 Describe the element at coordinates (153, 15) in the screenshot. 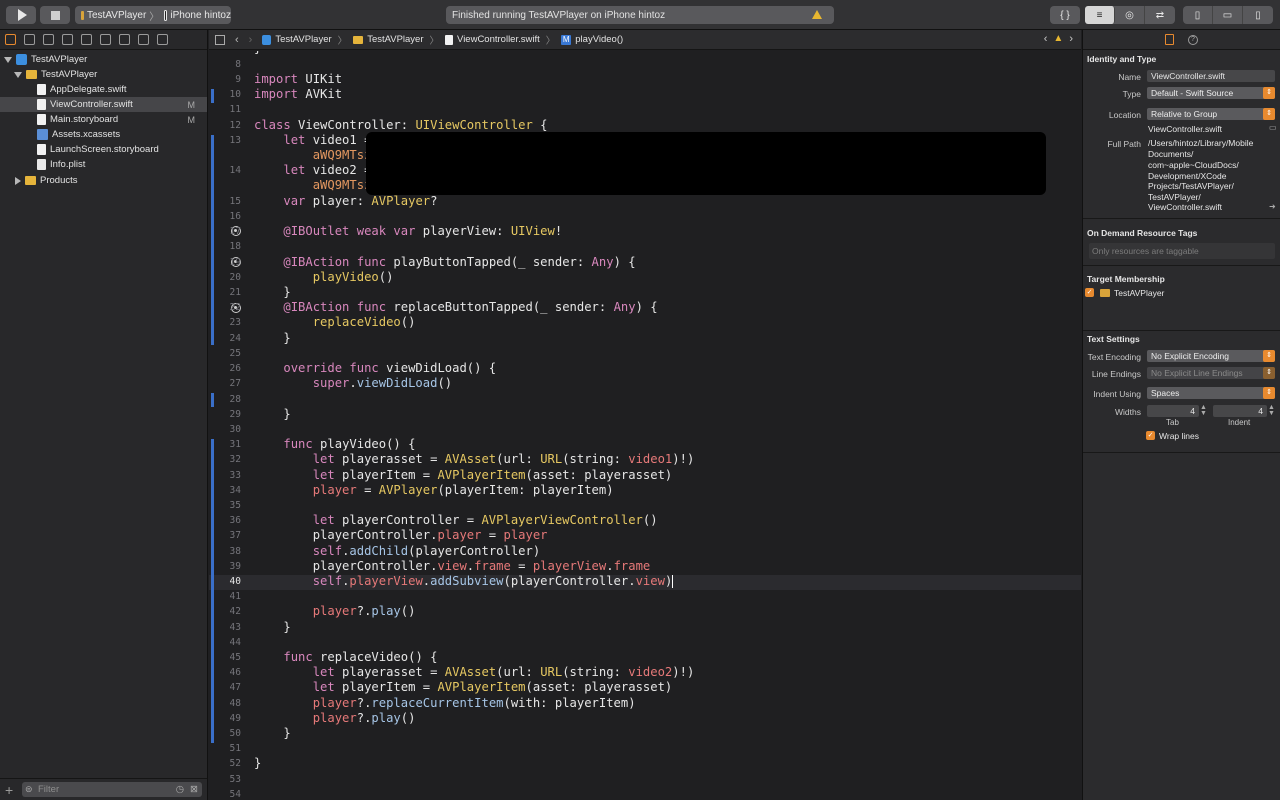

I see `scheme-selector: TestAVPlayer 〉 iPhone hintoz` at that location.